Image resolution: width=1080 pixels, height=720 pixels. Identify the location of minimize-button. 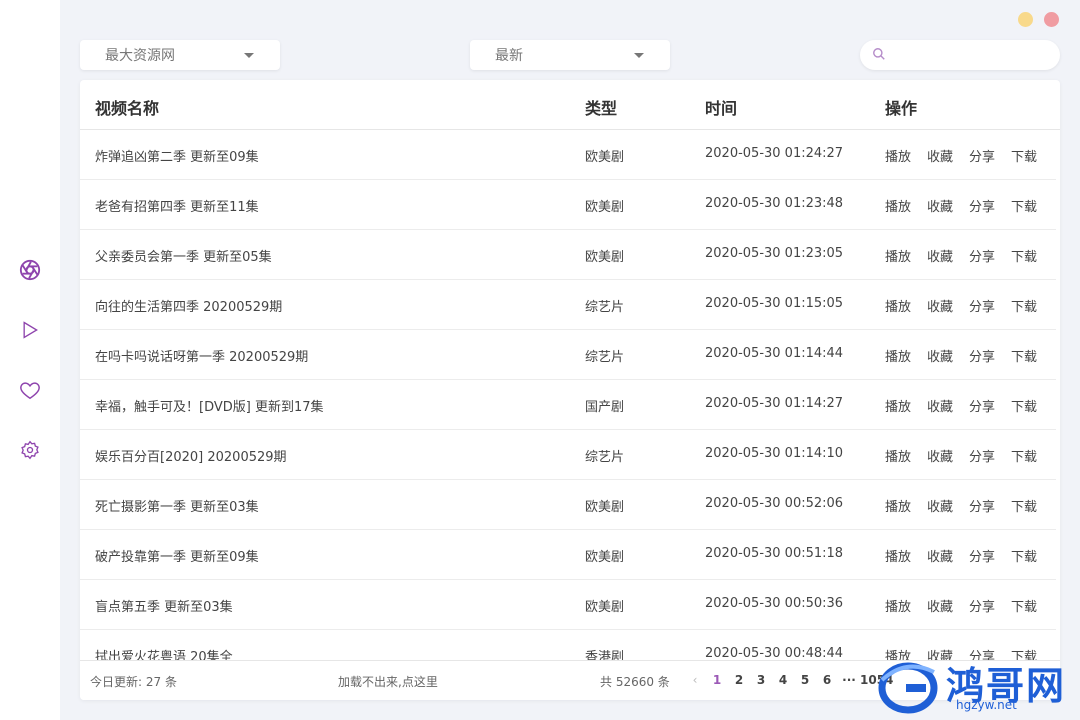
(1025, 19).